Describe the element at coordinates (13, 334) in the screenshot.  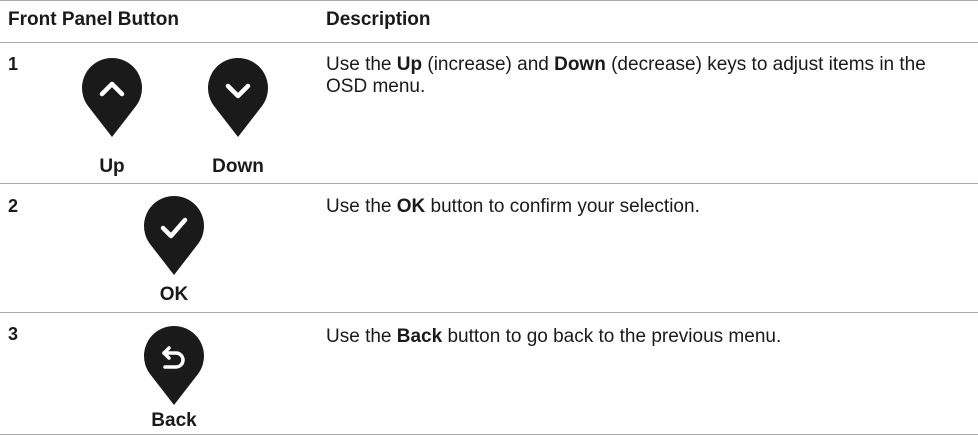
I see `row-number: 3` at that location.